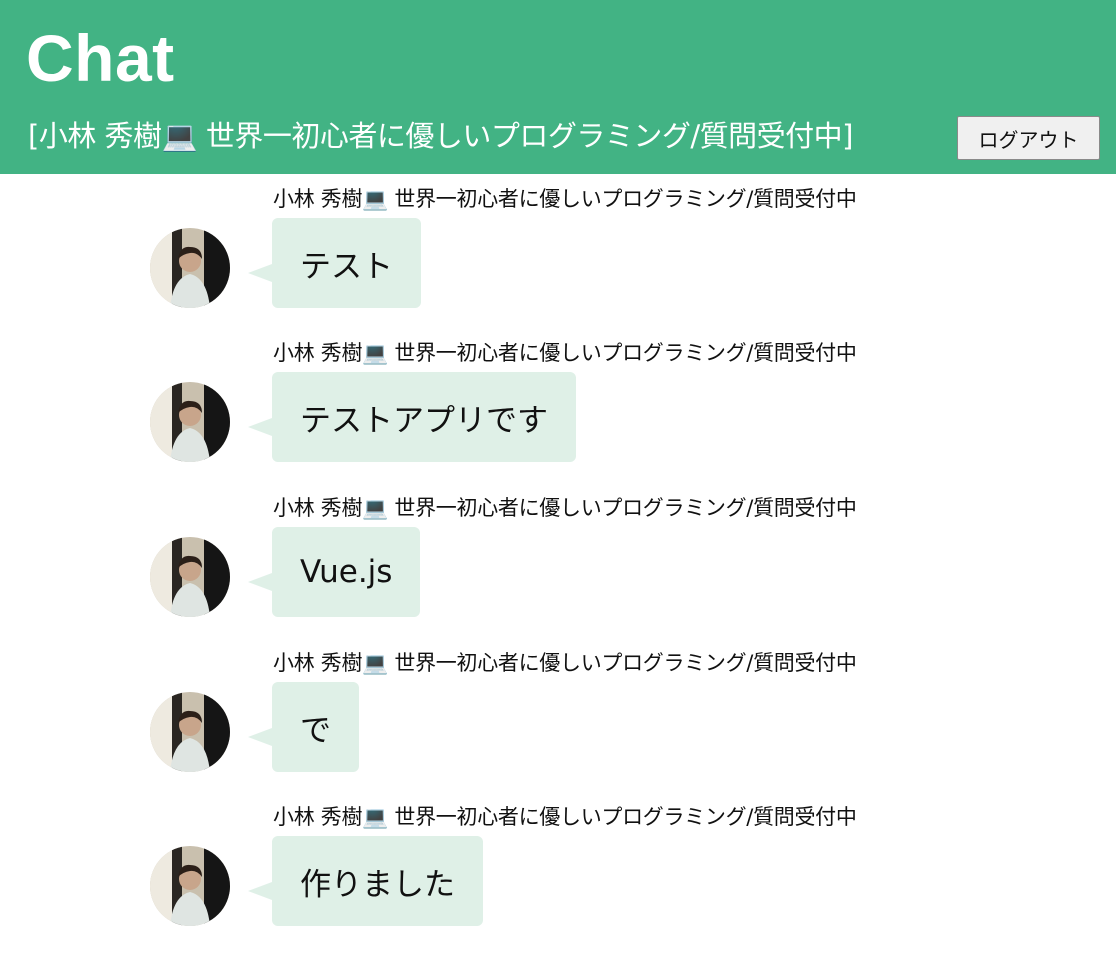 This screenshot has width=1116, height=966. I want to click on current-user-line: [小林 秀樹💻 世界一初心者に優しいプログラミング/質問受付中], so click(440, 136).